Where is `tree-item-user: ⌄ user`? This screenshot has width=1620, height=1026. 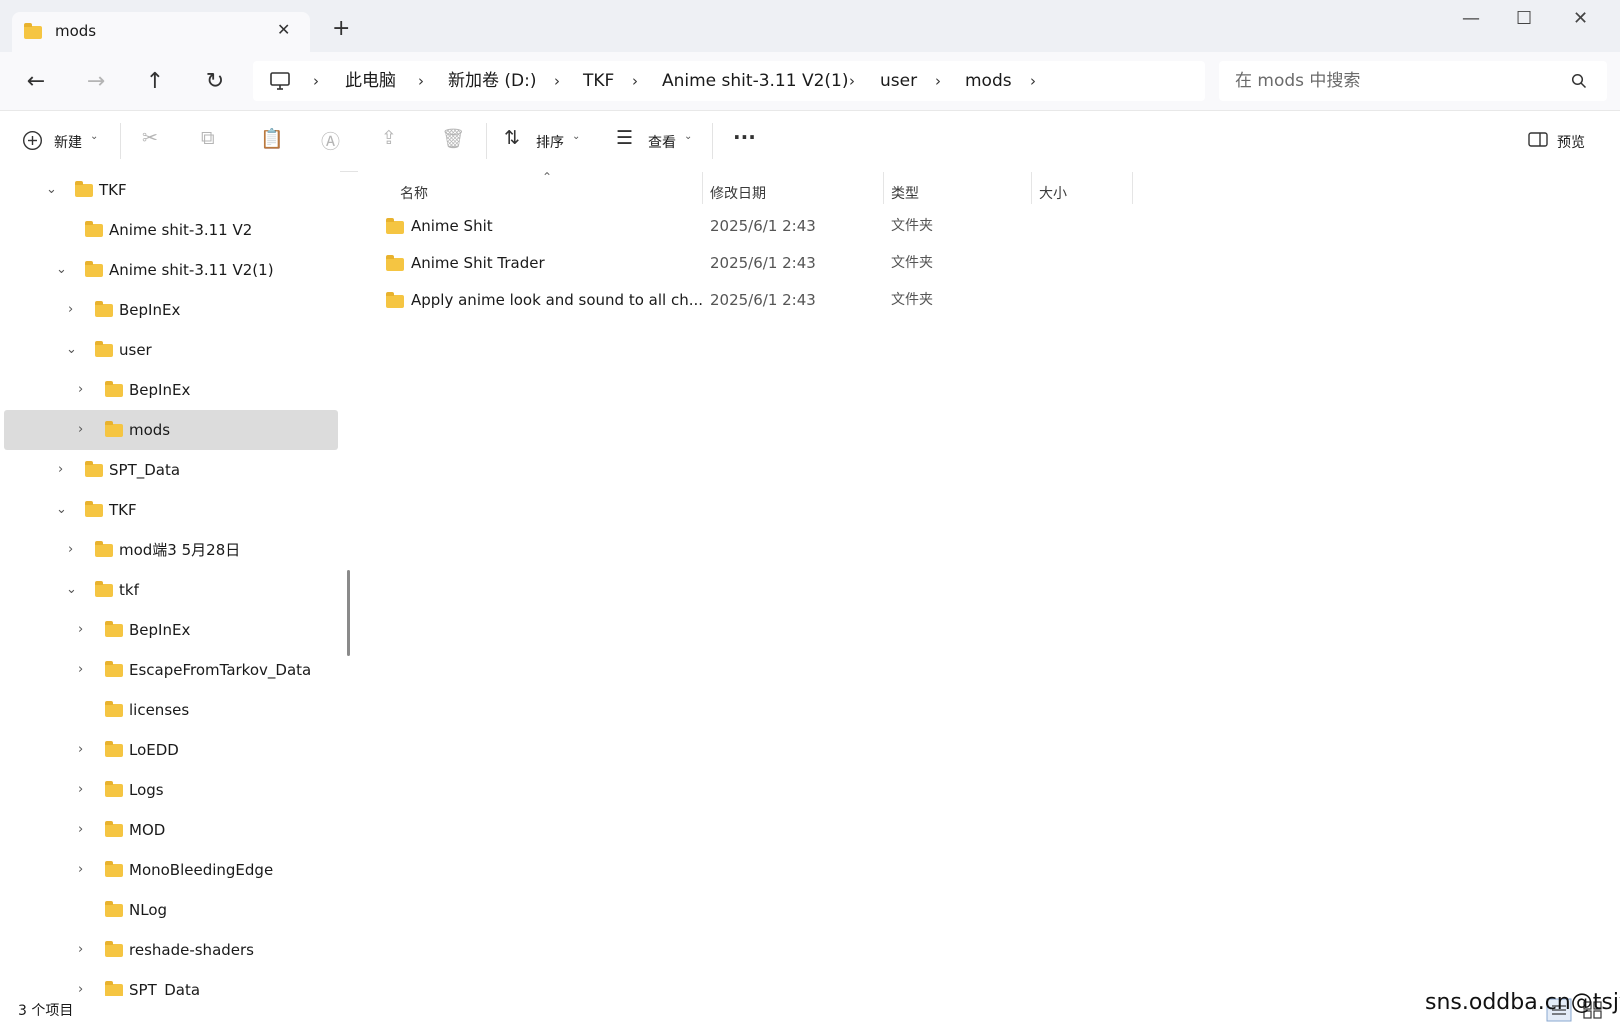
tree-item-user: ⌄ user is located at coordinates (171, 350).